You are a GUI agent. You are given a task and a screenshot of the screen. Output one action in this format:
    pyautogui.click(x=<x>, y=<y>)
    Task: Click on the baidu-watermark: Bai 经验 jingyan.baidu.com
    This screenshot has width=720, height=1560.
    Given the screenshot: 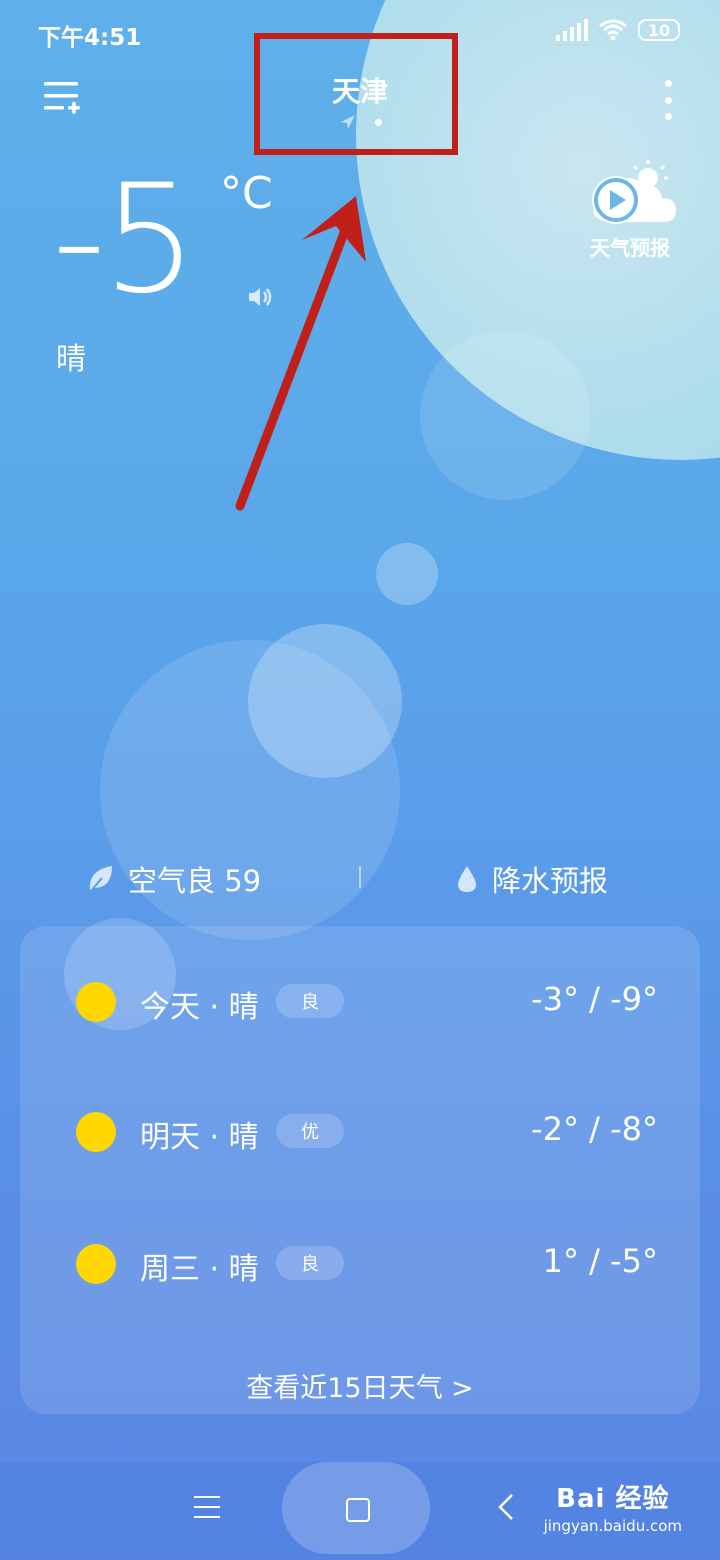 What is the action you would take?
    pyautogui.click(x=613, y=1506)
    